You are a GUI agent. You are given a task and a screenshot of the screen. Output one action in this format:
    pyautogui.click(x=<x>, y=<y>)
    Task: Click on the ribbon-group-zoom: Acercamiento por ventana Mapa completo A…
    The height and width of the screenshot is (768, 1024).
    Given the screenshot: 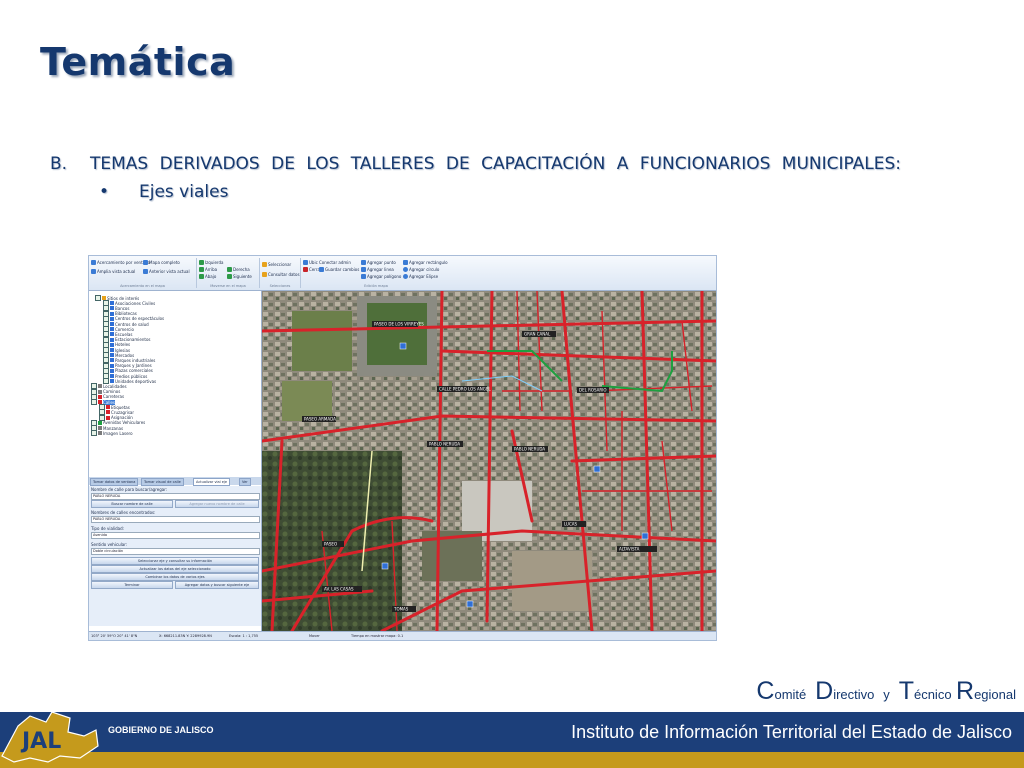 What is the action you would take?
    pyautogui.click(x=143, y=273)
    